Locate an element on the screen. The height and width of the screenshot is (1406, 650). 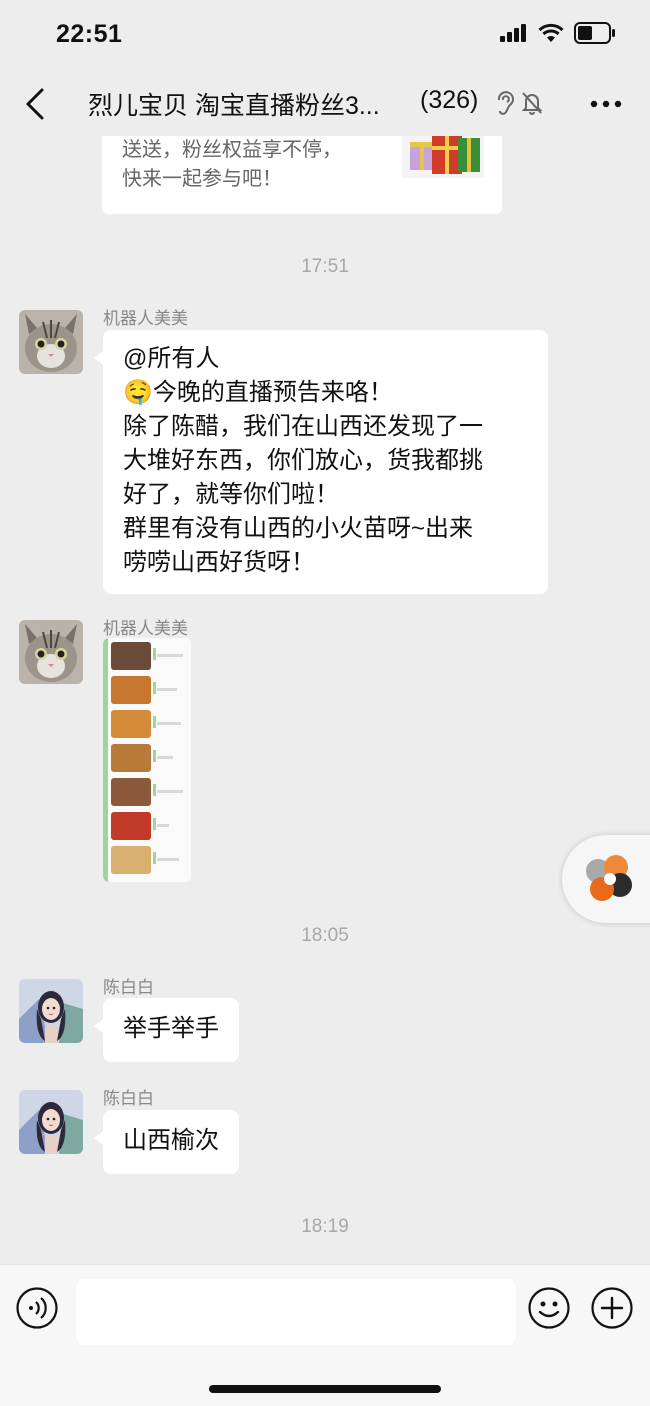
timestamp: 18:19 is located at coordinates (325, 1226).